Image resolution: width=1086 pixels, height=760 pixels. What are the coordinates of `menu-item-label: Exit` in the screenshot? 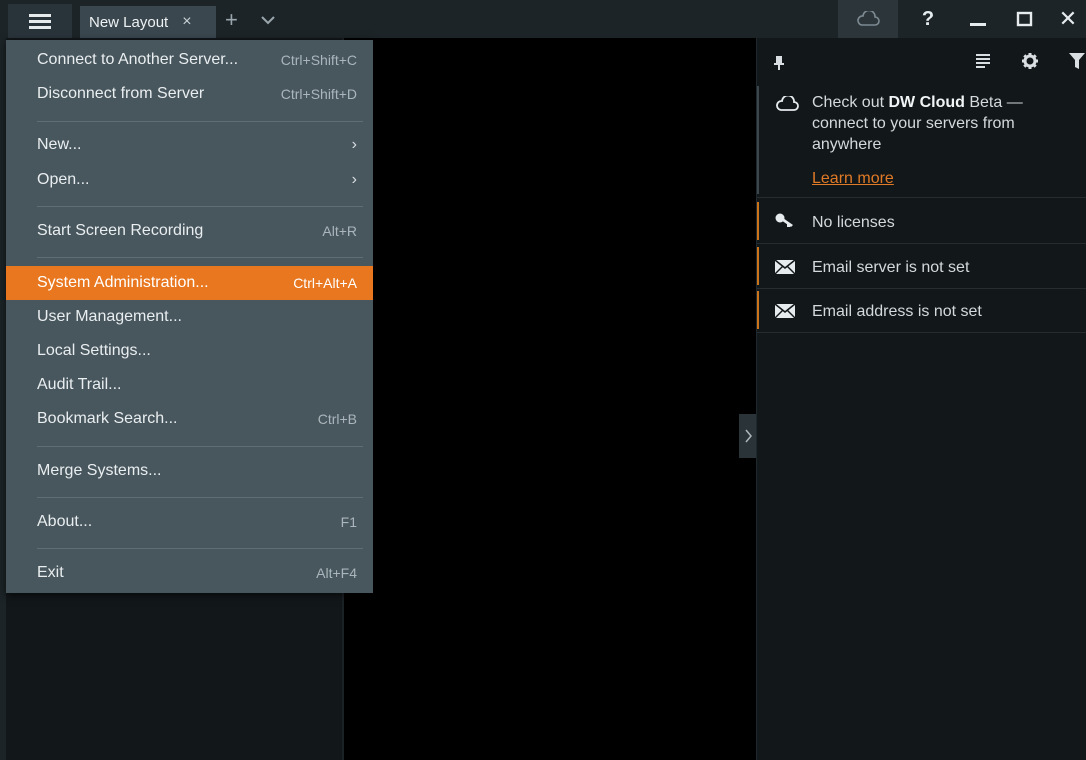 It's located at (50, 572).